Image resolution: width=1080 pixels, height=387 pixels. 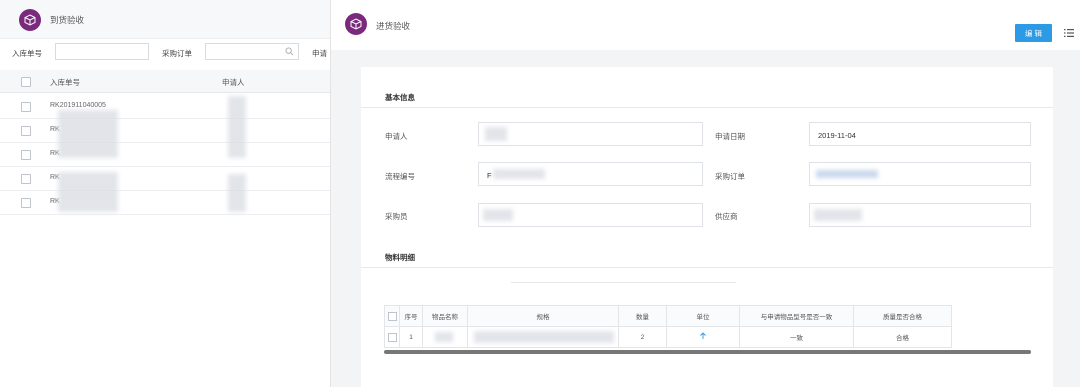 I want to click on item-name-cell, so click(x=445, y=337).